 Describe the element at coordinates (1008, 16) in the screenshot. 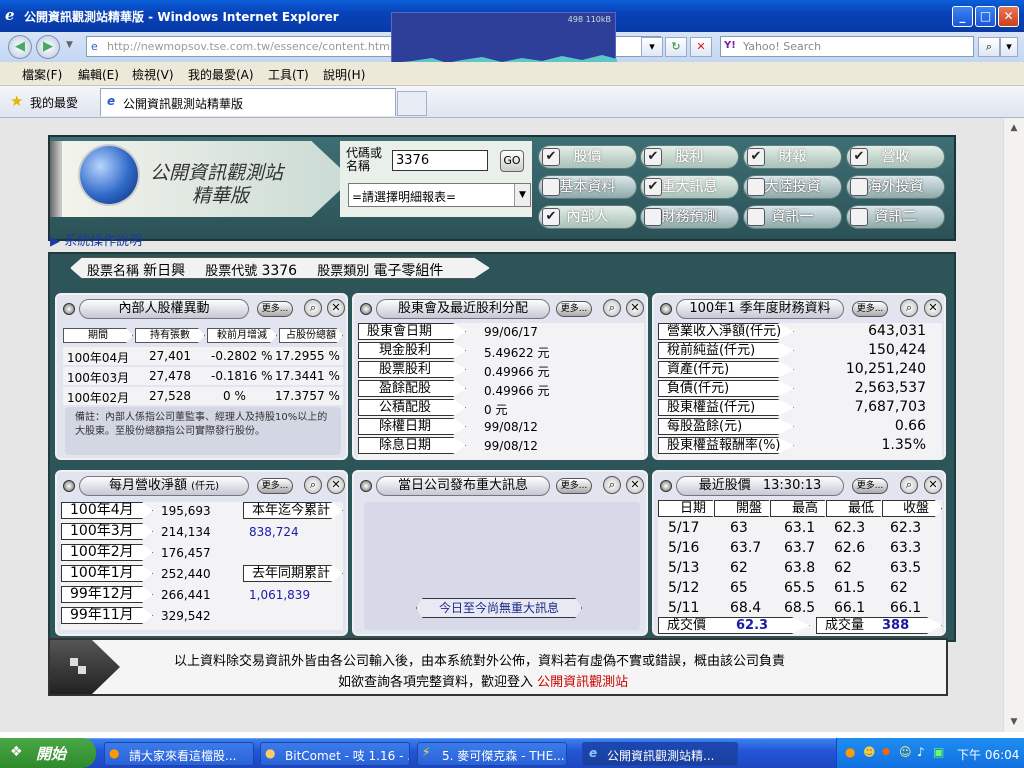

I see `close-button: ✕` at that location.